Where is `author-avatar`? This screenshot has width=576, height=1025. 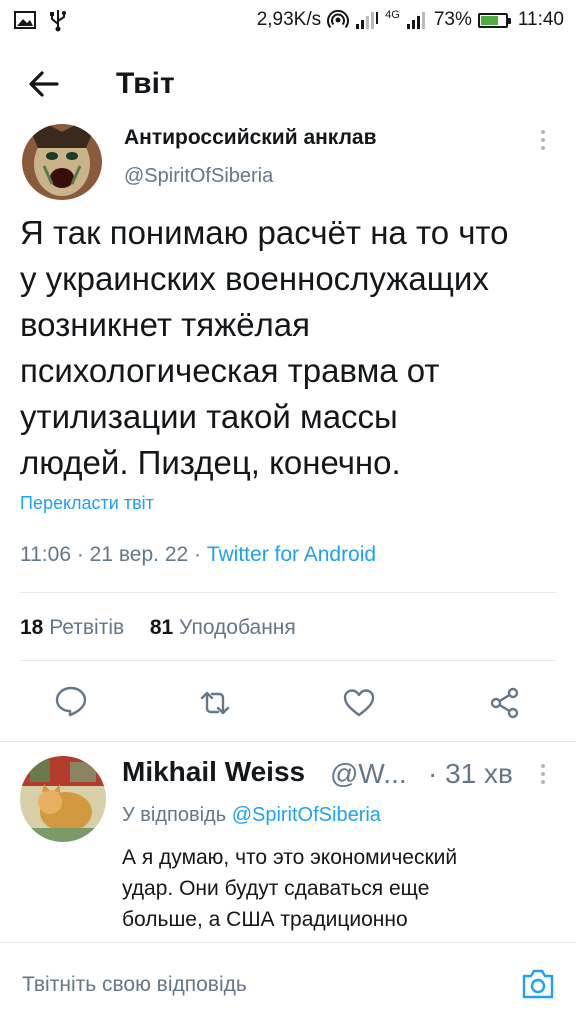 author-avatar is located at coordinates (62, 162).